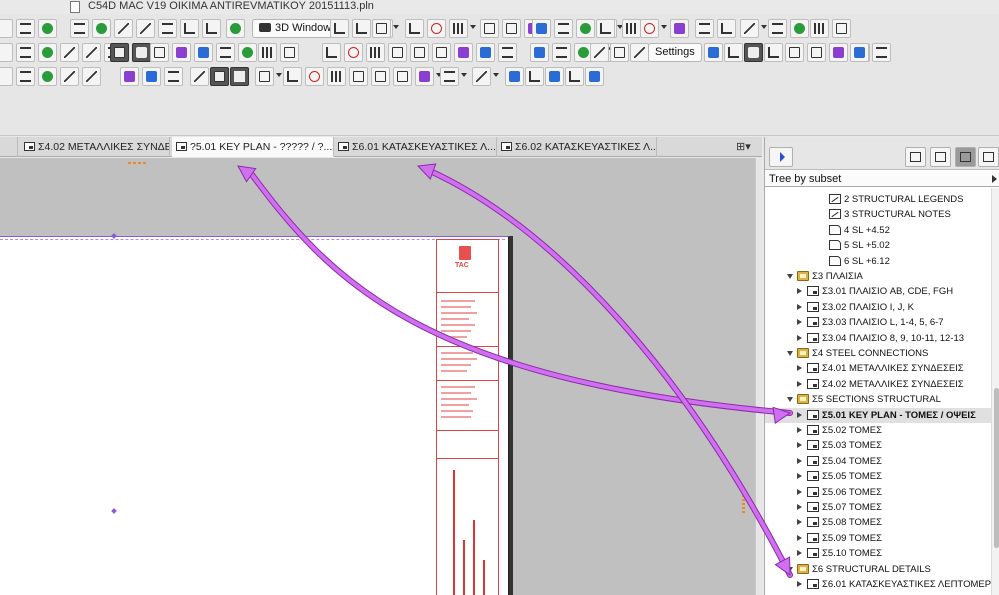  What do you see at coordinates (878, 492) in the screenshot?
I see `tree-item: Σ5.06 ΤΟΜΕΣ` at bounding box center [878, 492].